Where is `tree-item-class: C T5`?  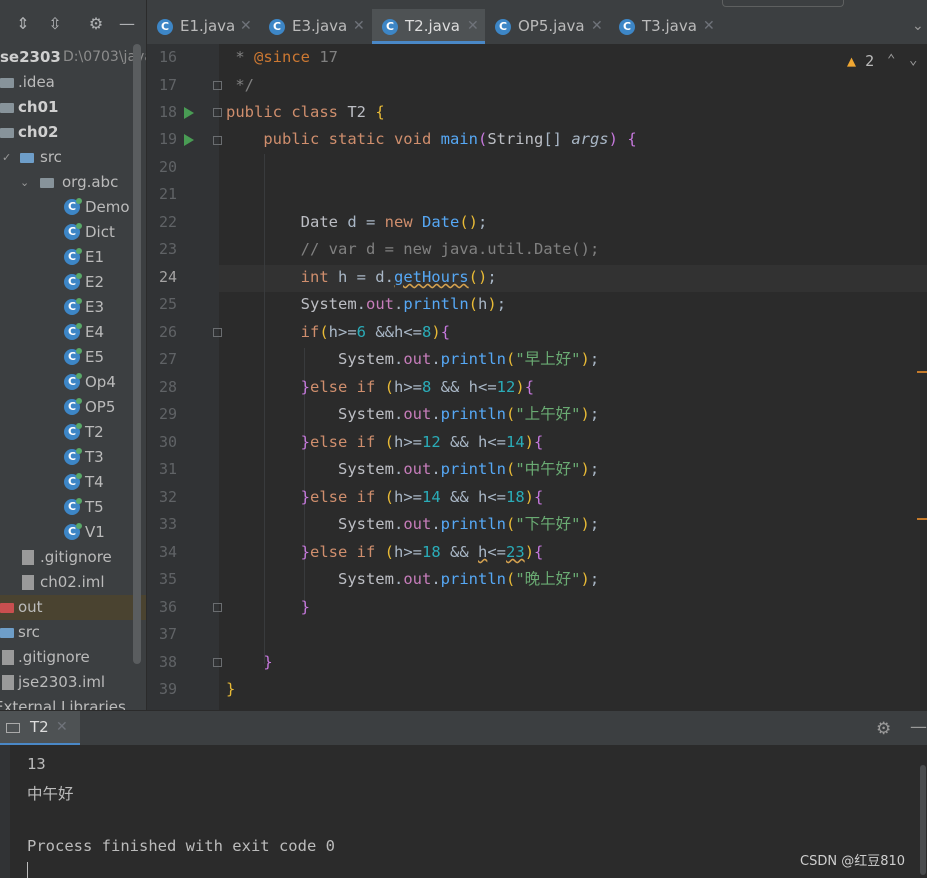 tree-item-class: C T5 is located at coordinates (73, 507).